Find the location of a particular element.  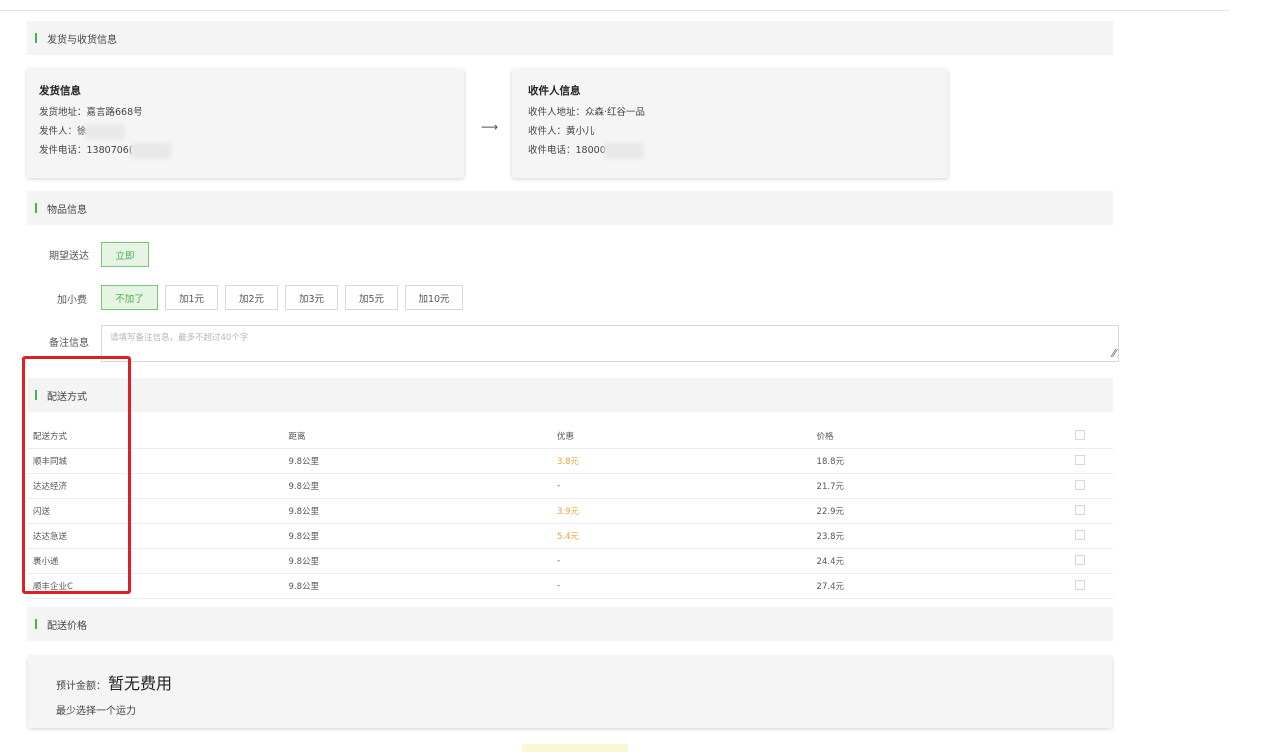

header-distance: 距离 is located at coordinates (423, 436).